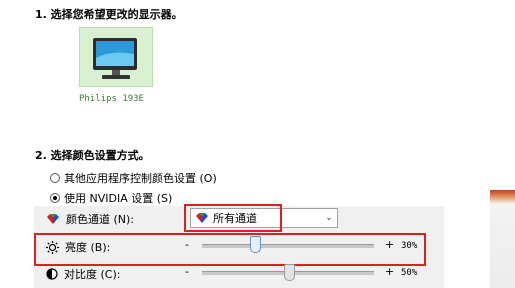  Describe the element at coordinates (233, 218) in the screenshot. I see `highlight-box-channel` at that location.